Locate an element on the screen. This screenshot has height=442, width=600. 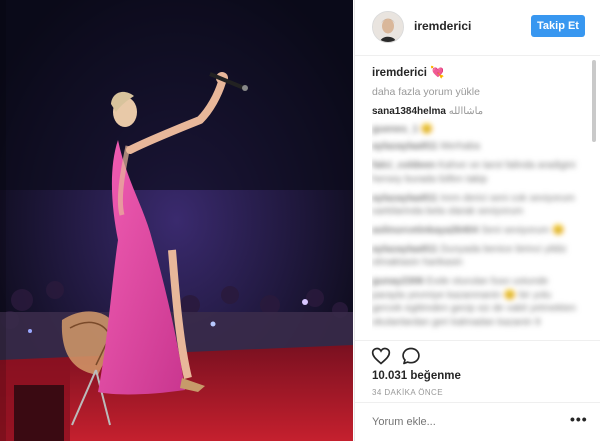
avatar is located at coordinates (388, 27).